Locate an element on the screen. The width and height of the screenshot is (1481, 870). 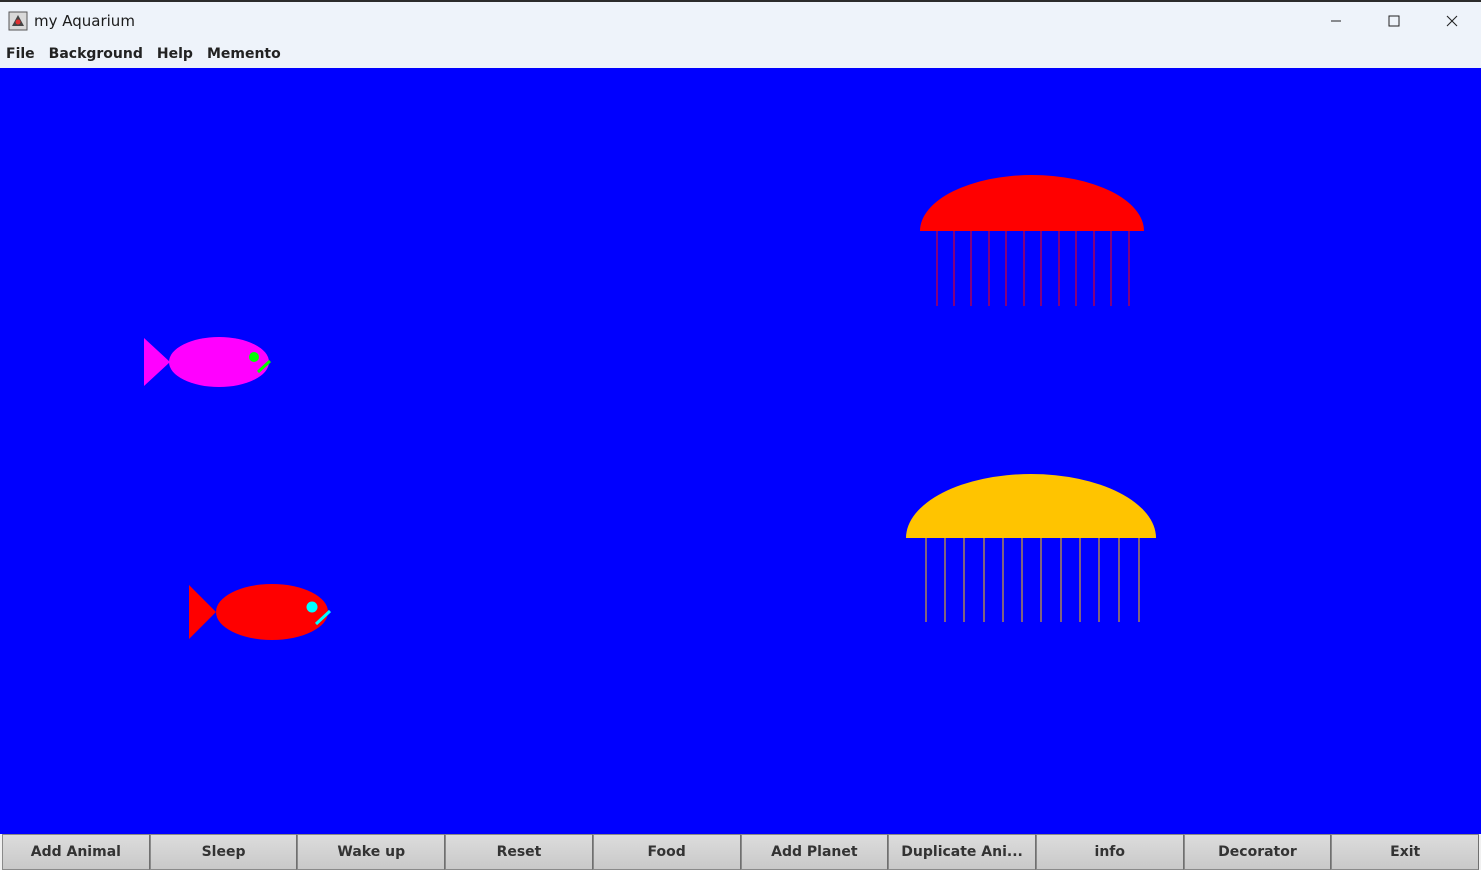
jellyfish-red is located at coordinates (1032, 240).